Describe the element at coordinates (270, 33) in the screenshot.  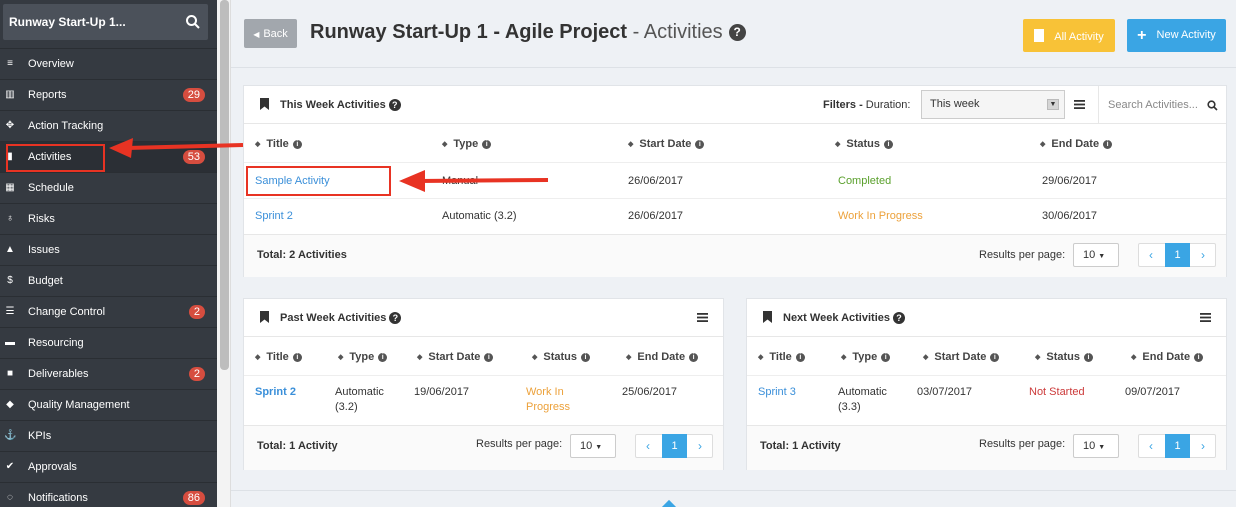
I see `back-button: ◀ Back` at that location.